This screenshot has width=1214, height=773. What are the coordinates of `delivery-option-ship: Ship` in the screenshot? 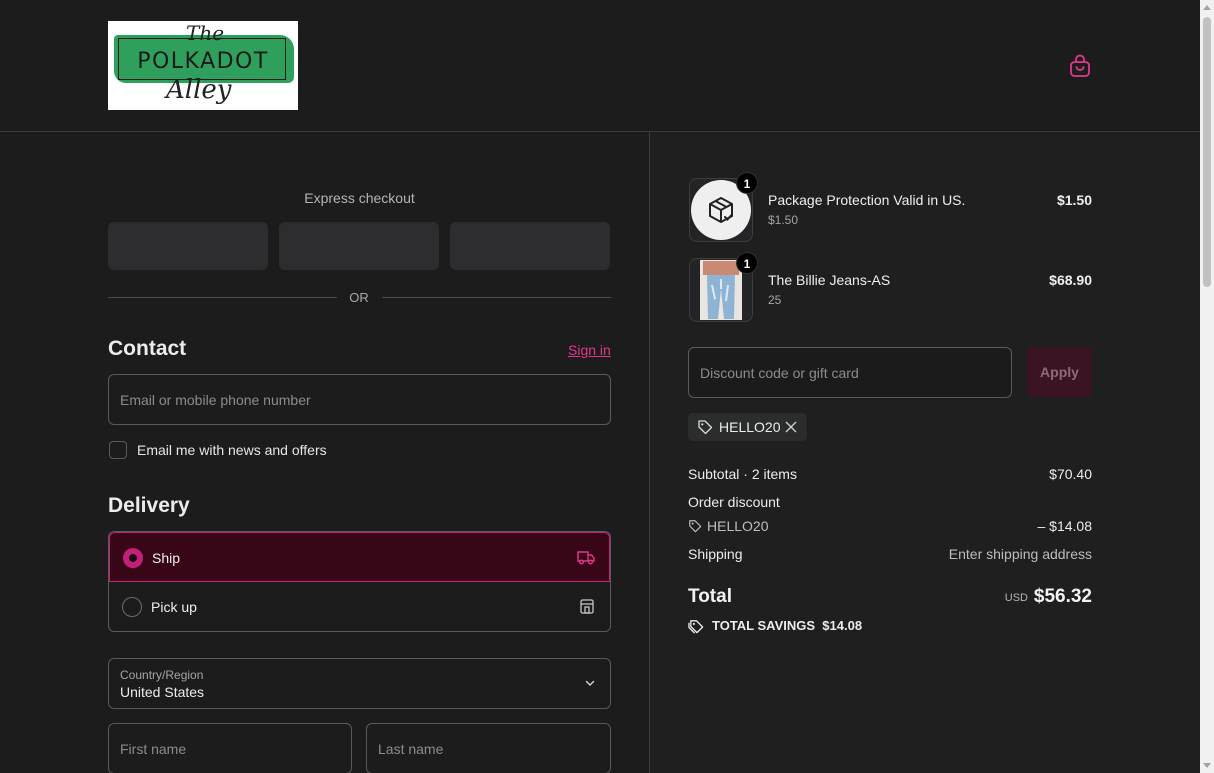 It's located at (359, 557).